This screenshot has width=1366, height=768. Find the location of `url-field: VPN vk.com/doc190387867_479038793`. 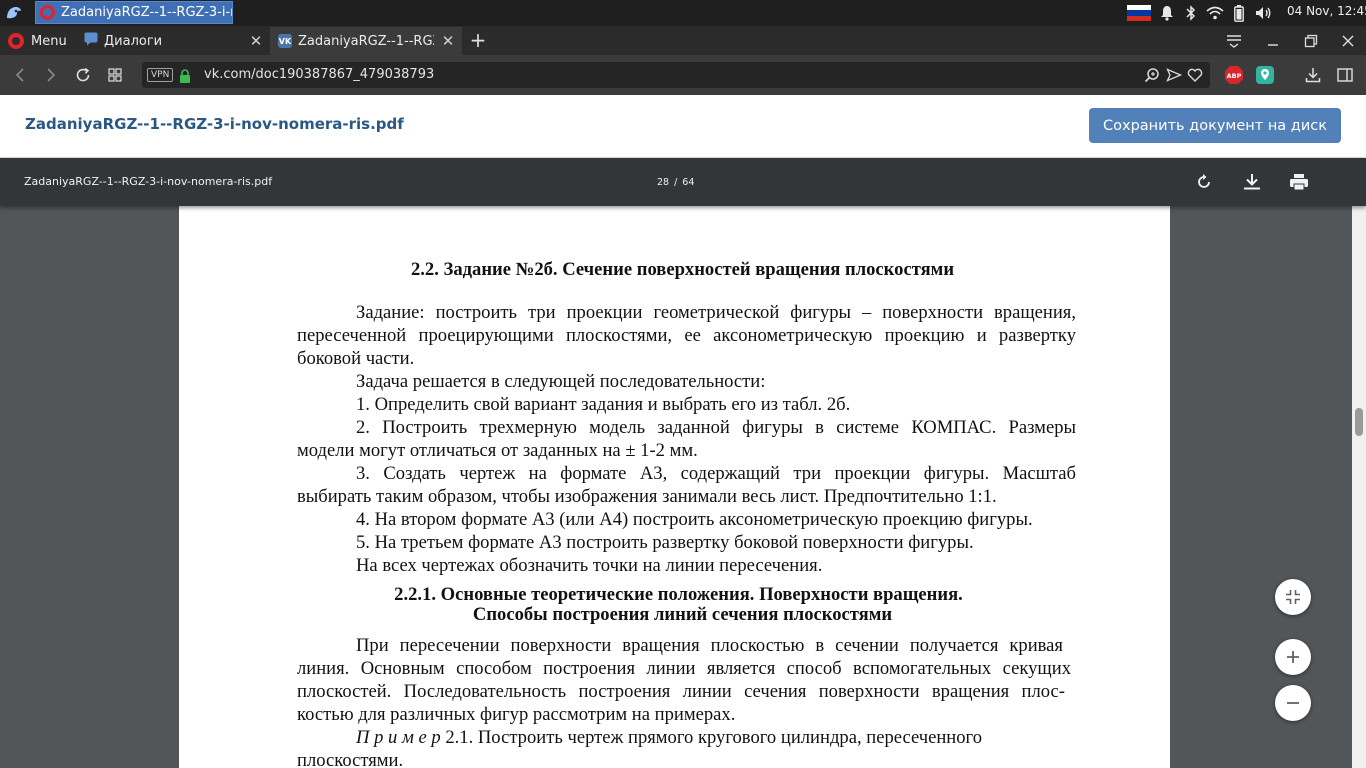

url-field: VPN vk.com/doc190387867_479038793 is located at coordinates (676, 75).